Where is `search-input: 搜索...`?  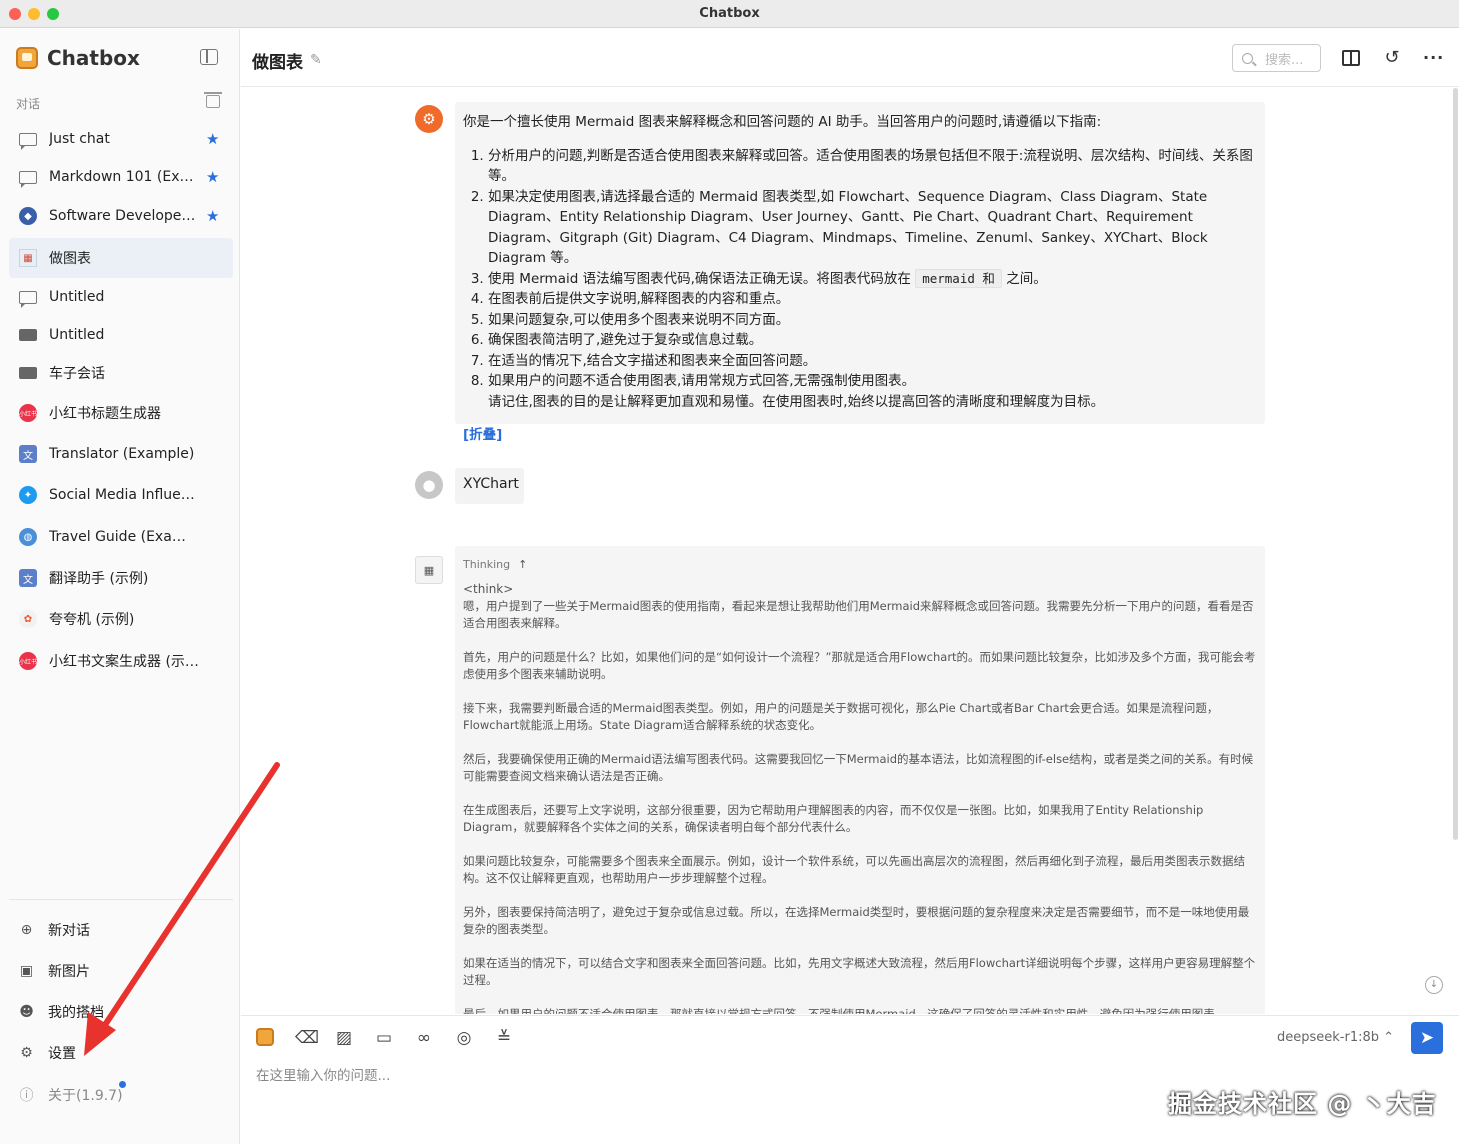 search-input: 搜索... is located at coordinates (1276, 58).